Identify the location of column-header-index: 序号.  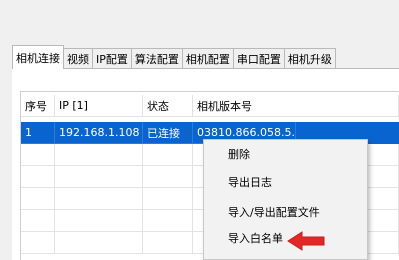
(38, 106).